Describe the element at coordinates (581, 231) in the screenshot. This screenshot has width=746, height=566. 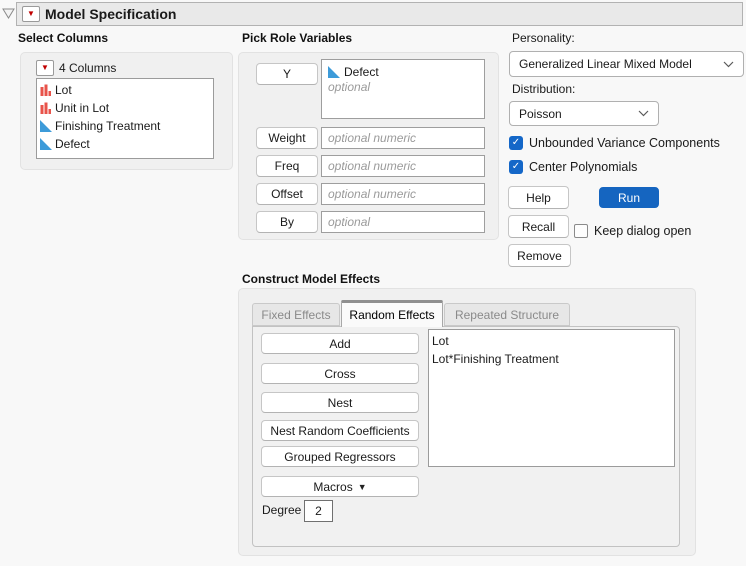
I see `checkbox-unchecked-icon` at that location.